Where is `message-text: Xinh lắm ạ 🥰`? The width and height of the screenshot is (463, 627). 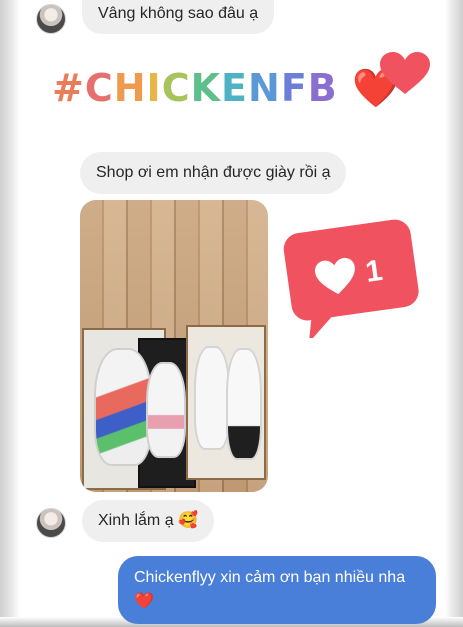
message-text: Xinh lắm ạ 🥰 is located at coordinates (148, 520).